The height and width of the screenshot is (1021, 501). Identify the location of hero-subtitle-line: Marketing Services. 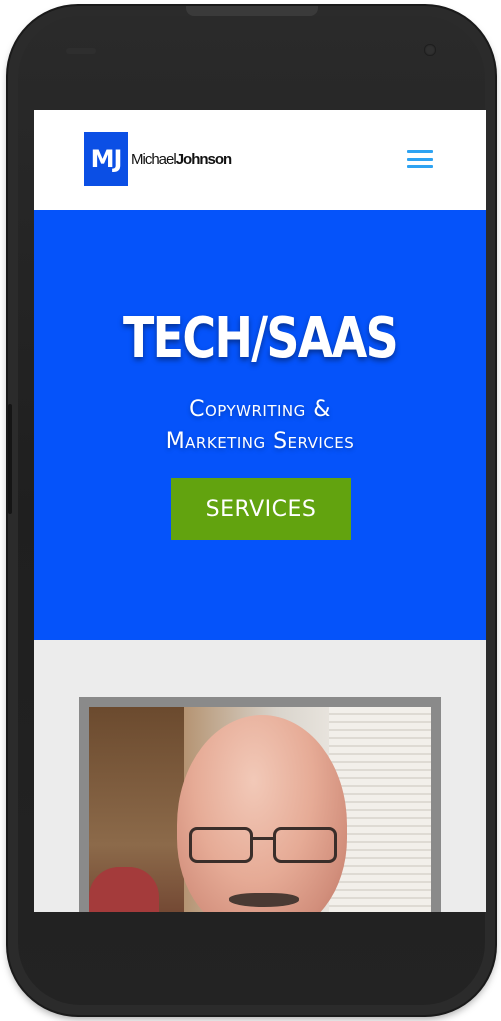
(260, 441).